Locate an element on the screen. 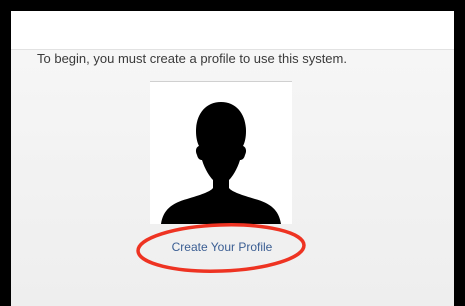 This screenshot has height=306, width=465. person-silhouette-icon is located at coordinates (221, 163).